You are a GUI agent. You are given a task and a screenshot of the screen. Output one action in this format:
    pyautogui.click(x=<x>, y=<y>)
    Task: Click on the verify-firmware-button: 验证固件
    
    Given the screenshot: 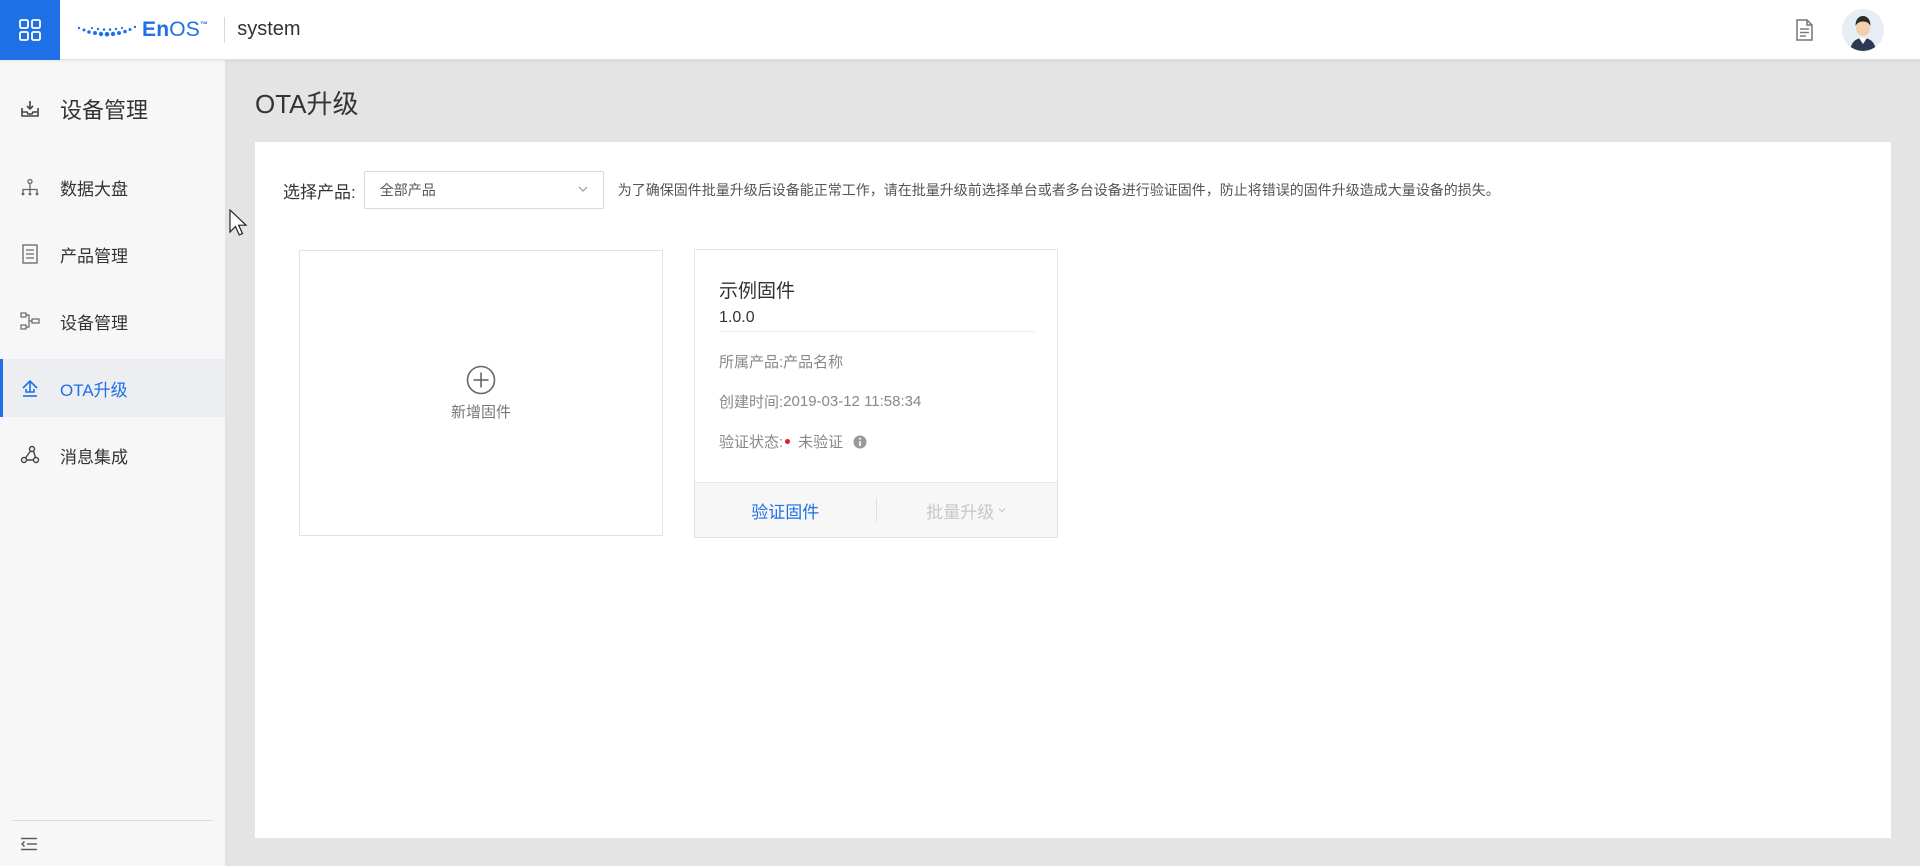 What is the action you would take?
    pyautogui.click(x=785, y=510)
    